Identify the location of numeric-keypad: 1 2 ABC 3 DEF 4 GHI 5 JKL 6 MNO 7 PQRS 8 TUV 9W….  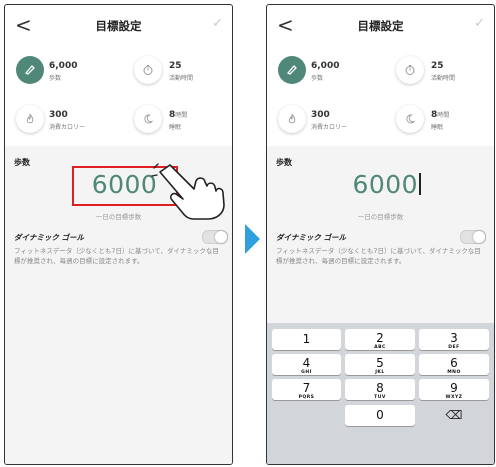
(380, 393).